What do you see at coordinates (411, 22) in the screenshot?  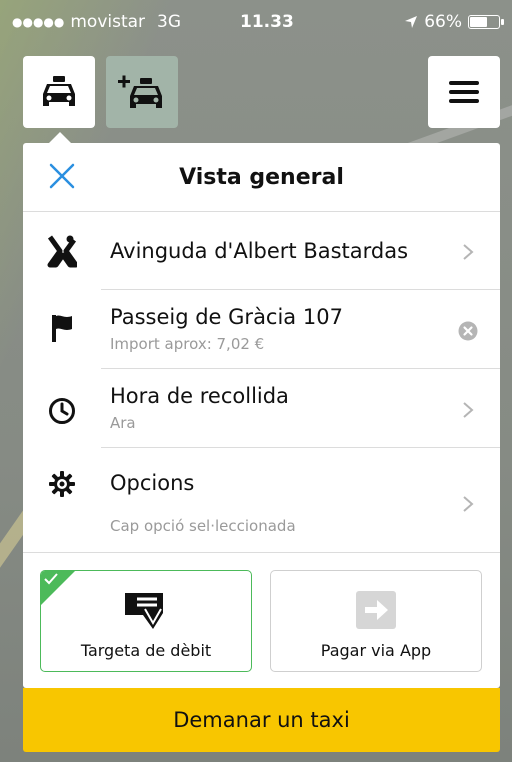 I see `location-arrow-icon` at bounding box center [411, 22].